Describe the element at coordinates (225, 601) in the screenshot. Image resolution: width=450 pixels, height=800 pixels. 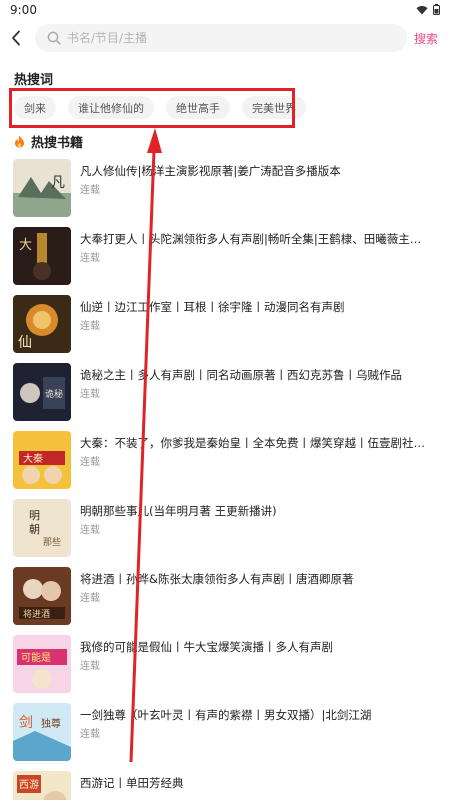
I see `book-item: 将进酒 将进酒丨孙晔&陈张太康领衔多人有声剧丨唐酒卿原著 连载` at that location.